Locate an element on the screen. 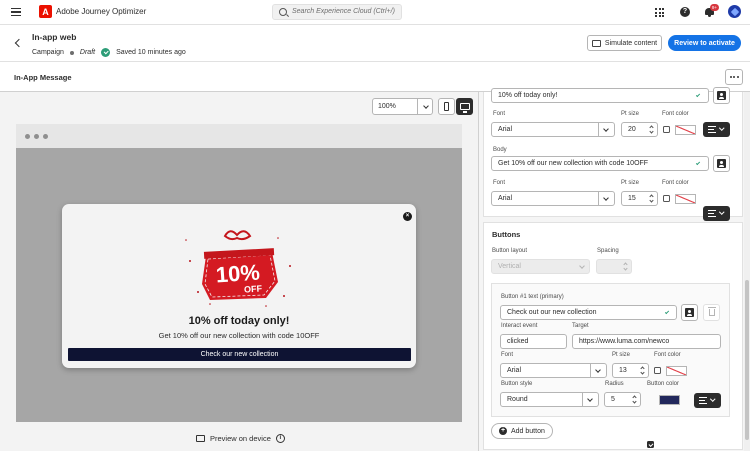 Image resolution: width=750 pixels, height=451 pixels. trash-icon is located at coordinates (711, 311).